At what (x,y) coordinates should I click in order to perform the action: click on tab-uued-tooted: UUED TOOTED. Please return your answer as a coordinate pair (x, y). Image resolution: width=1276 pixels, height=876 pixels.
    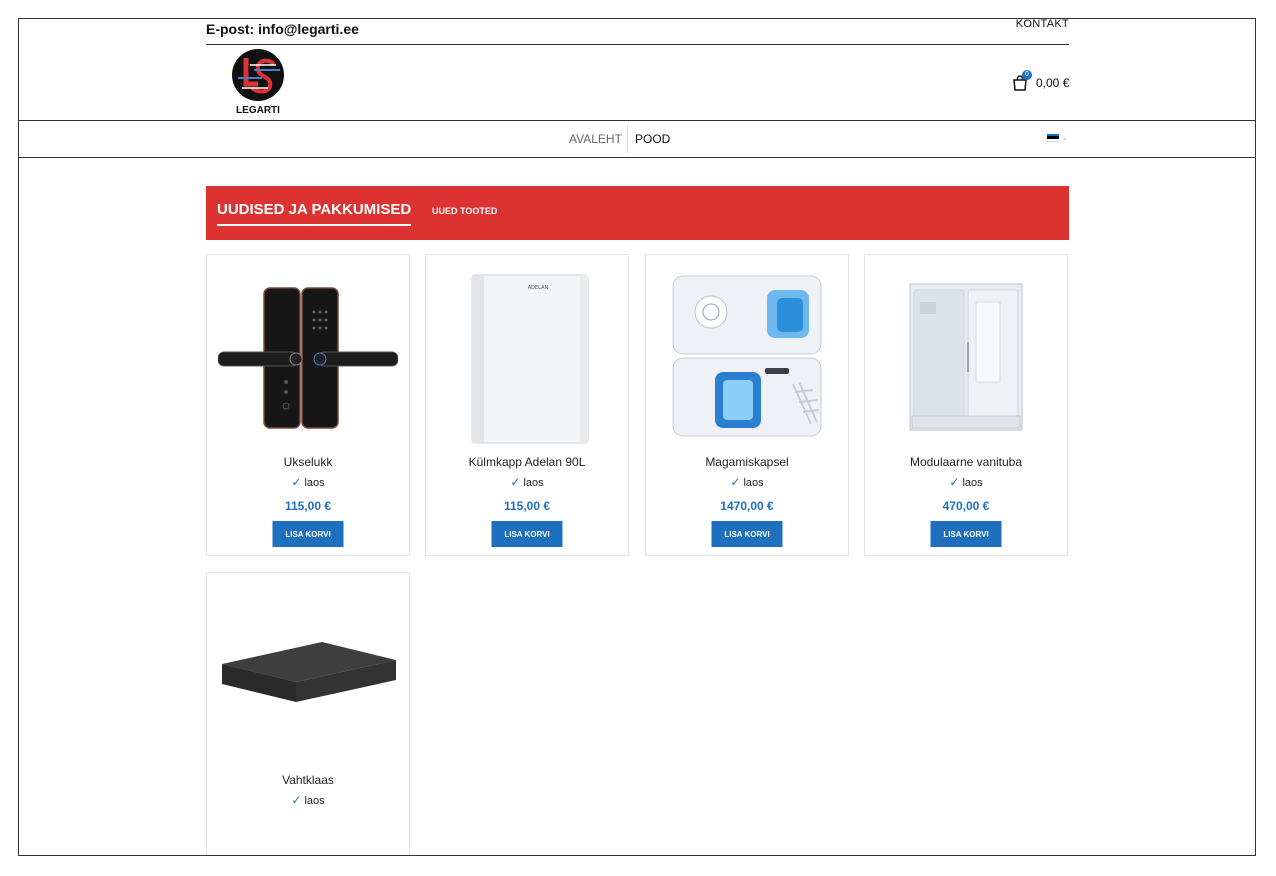
    Looking at the image, I should click on (464, 211).